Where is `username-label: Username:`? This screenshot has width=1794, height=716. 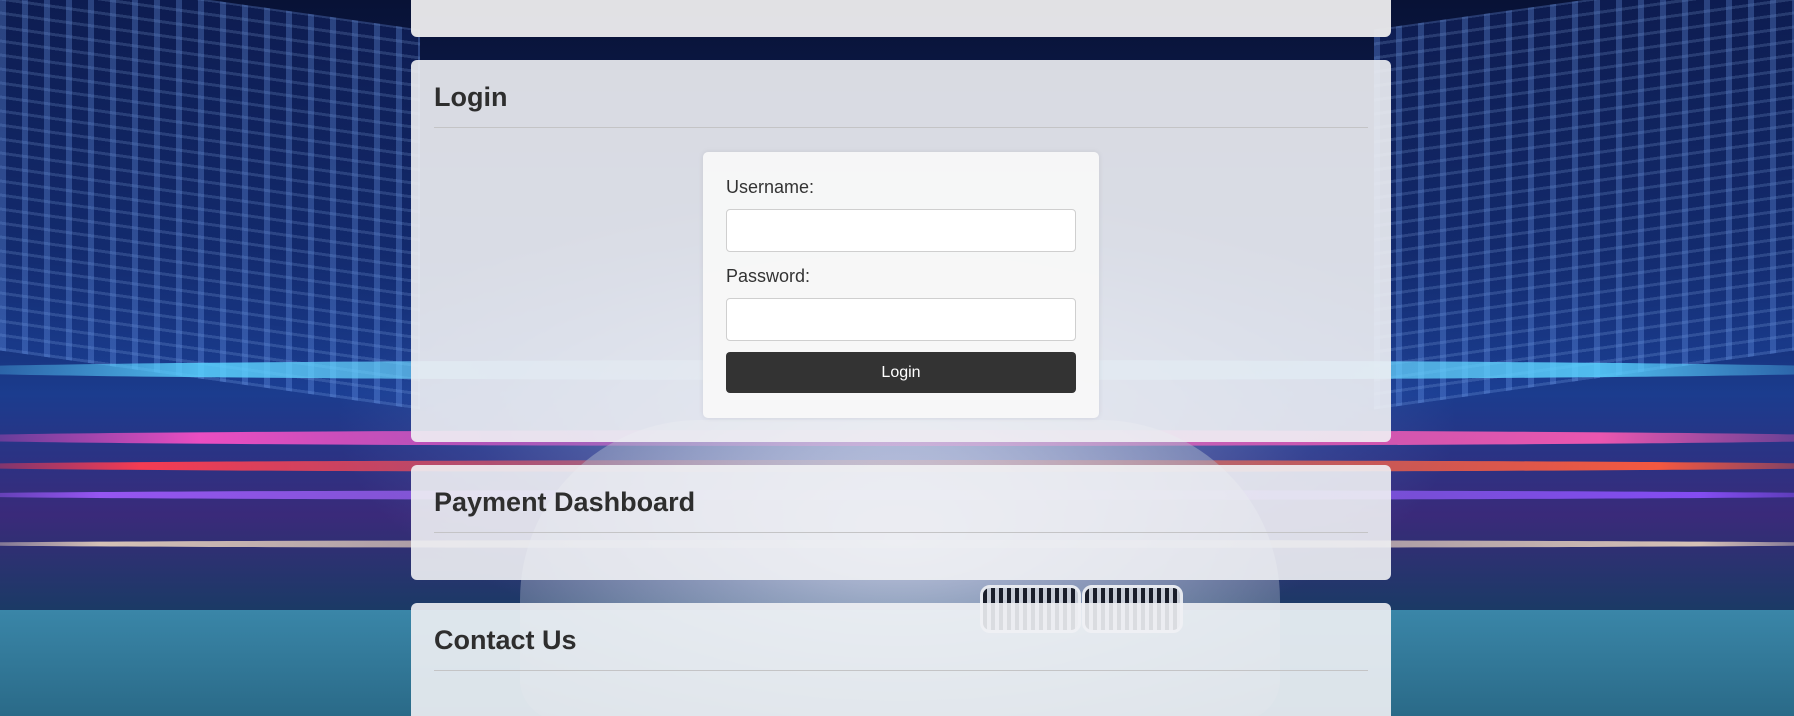 username-label: Username: is located at coordinates (770, 187).